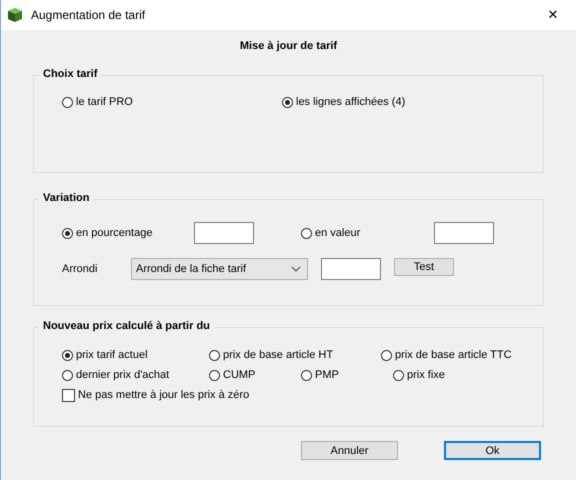 The height and width of the screenshot is (480, 576). Describe the element at coordinates (126, 326) in the screenshot. I see `group-title: Nouveau prix calculé à partir du` at that location.